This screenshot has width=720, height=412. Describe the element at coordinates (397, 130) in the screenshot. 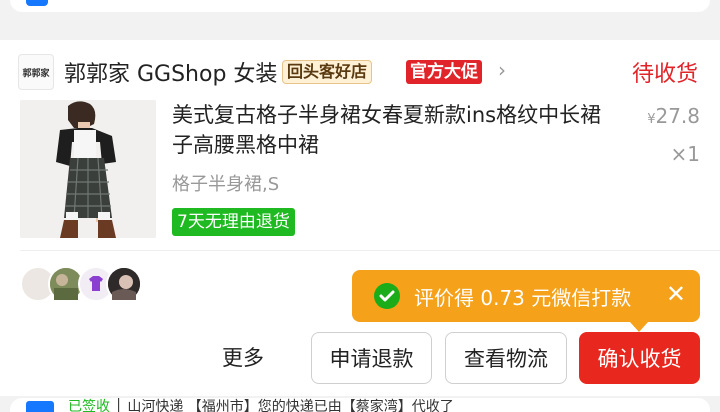

I see `product-title: 美式复古格子半身裙女春夏新款ins格纹中长裙子高腰黑格中裙` at that location.